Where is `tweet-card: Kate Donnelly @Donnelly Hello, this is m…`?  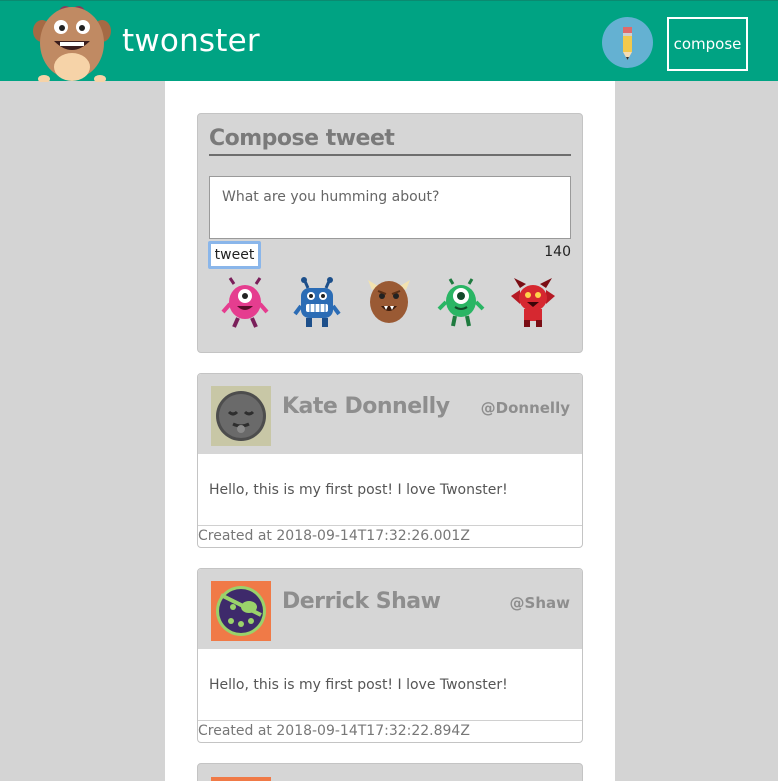 tweet-card: Kate Donnelly @Donnelly Hello, this is m… is located at coordinates (390, 460).